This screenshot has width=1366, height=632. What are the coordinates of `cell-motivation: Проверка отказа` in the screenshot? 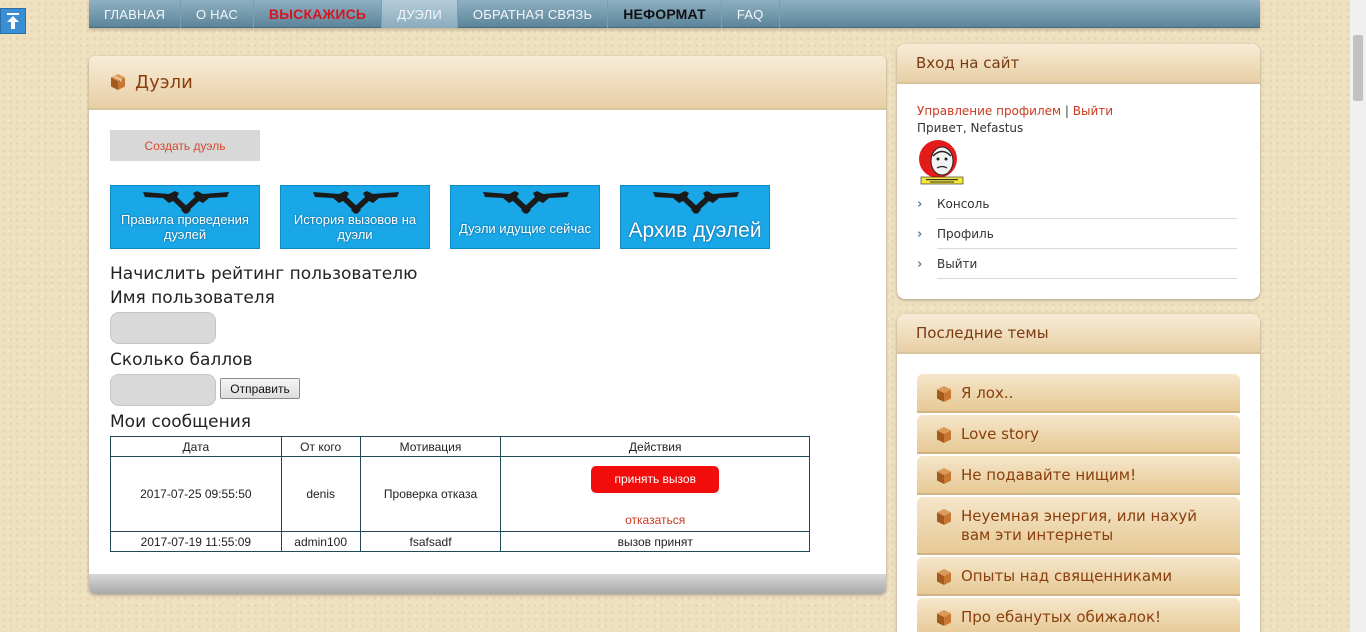 It's located at (430, 494).